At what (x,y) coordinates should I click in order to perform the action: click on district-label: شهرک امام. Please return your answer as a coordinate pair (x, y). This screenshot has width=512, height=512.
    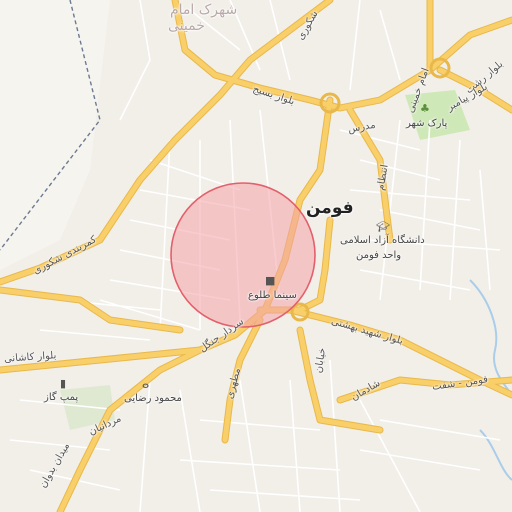
    Looking at the image, I should click on (204, 10).